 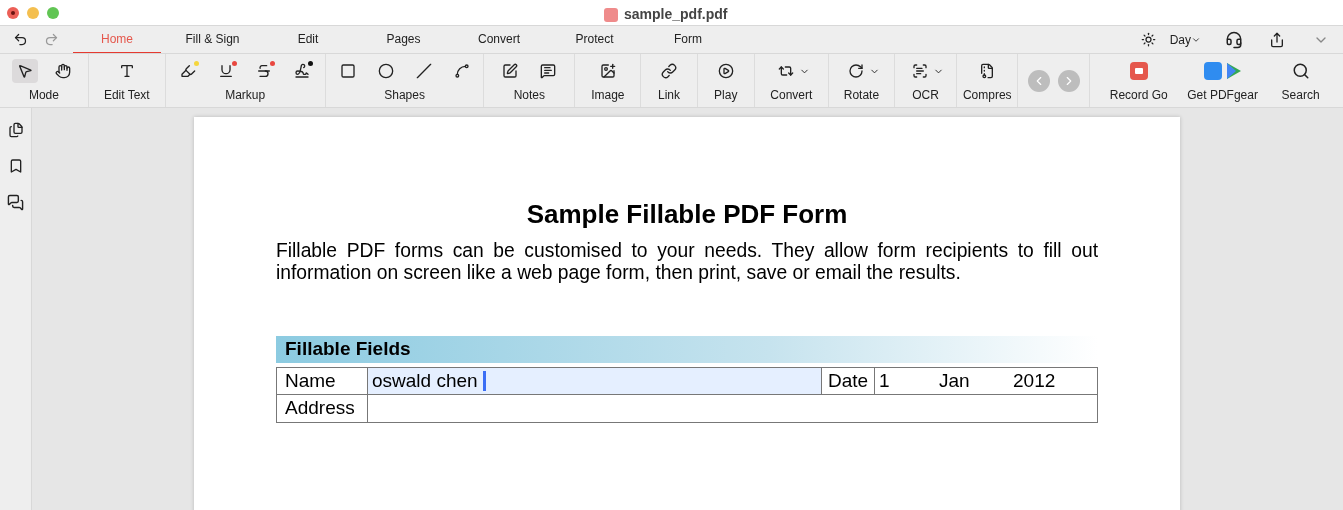 What do you see at coordinates (1223, 80) in the screenshot?
I see `toolbar-action: Get PDFgear` at bounding box center [1223, 80].